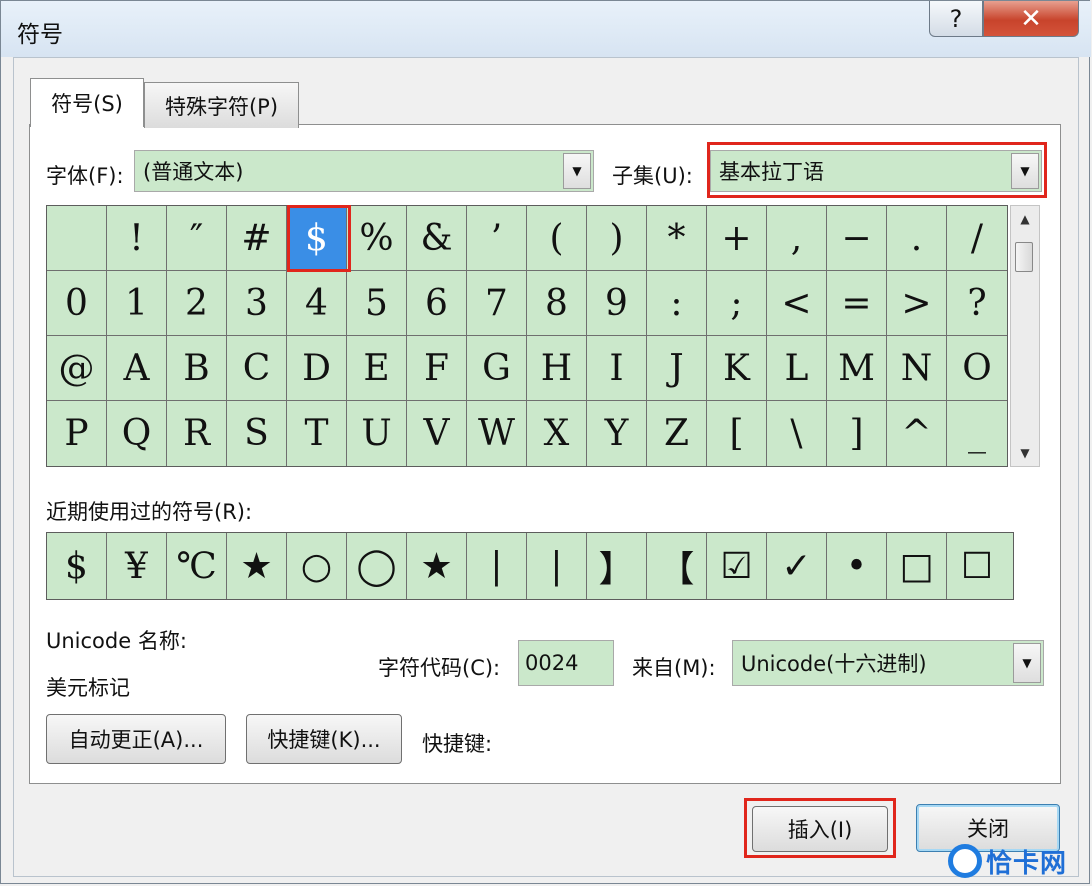 This screenshot has width=1092, height=886. Describe the element at coordinates (876, 171) in the screenshot. I see `subset-combo: 基本拉丁语 ▼` at that location.